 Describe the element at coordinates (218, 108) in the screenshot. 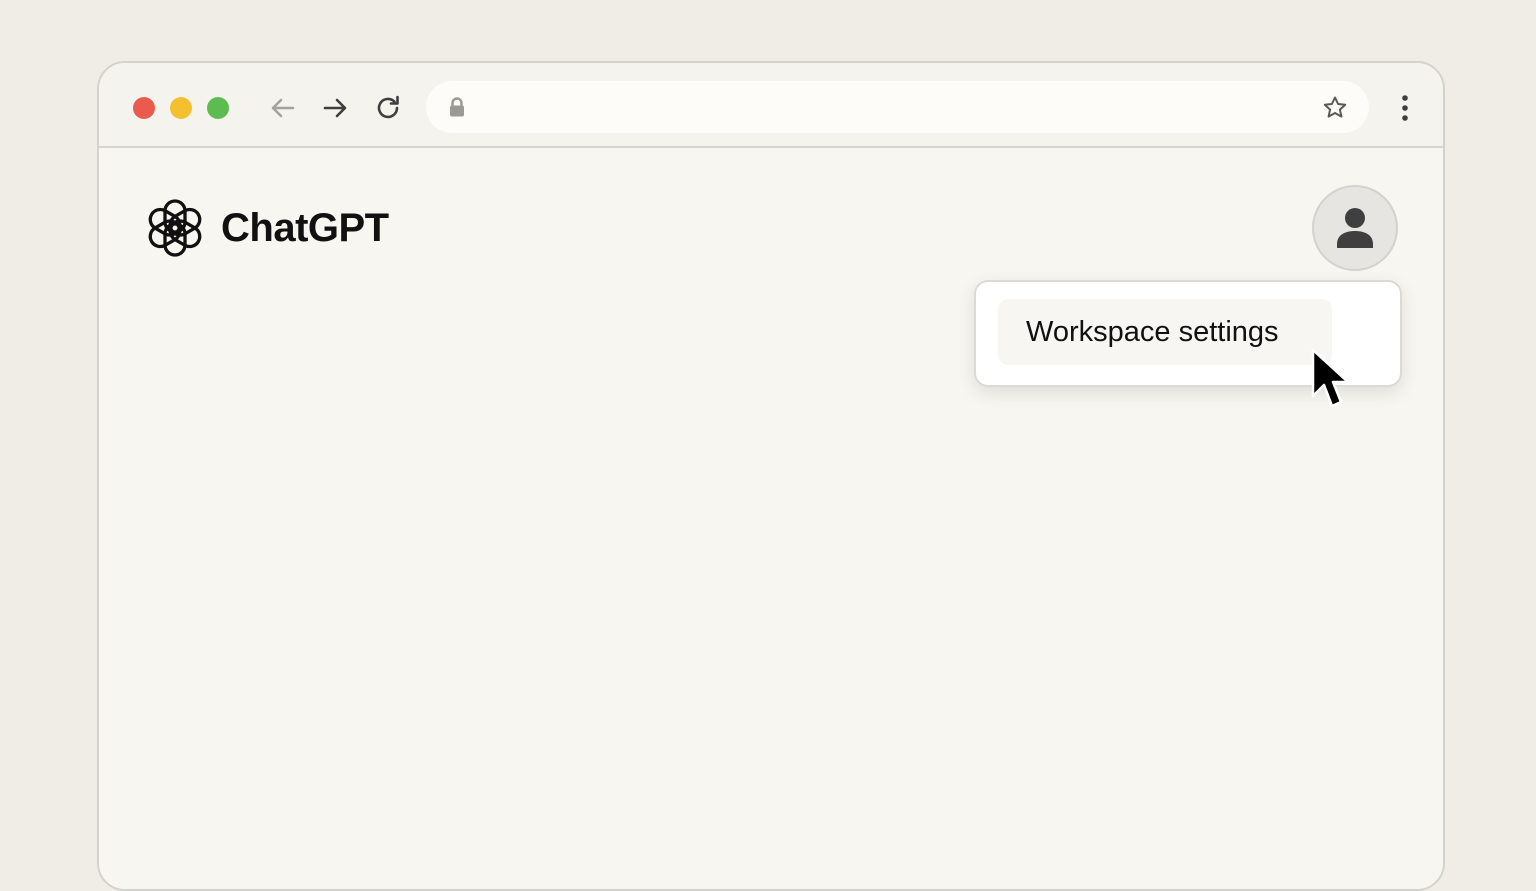

I see `maximize-window-button` at that location.